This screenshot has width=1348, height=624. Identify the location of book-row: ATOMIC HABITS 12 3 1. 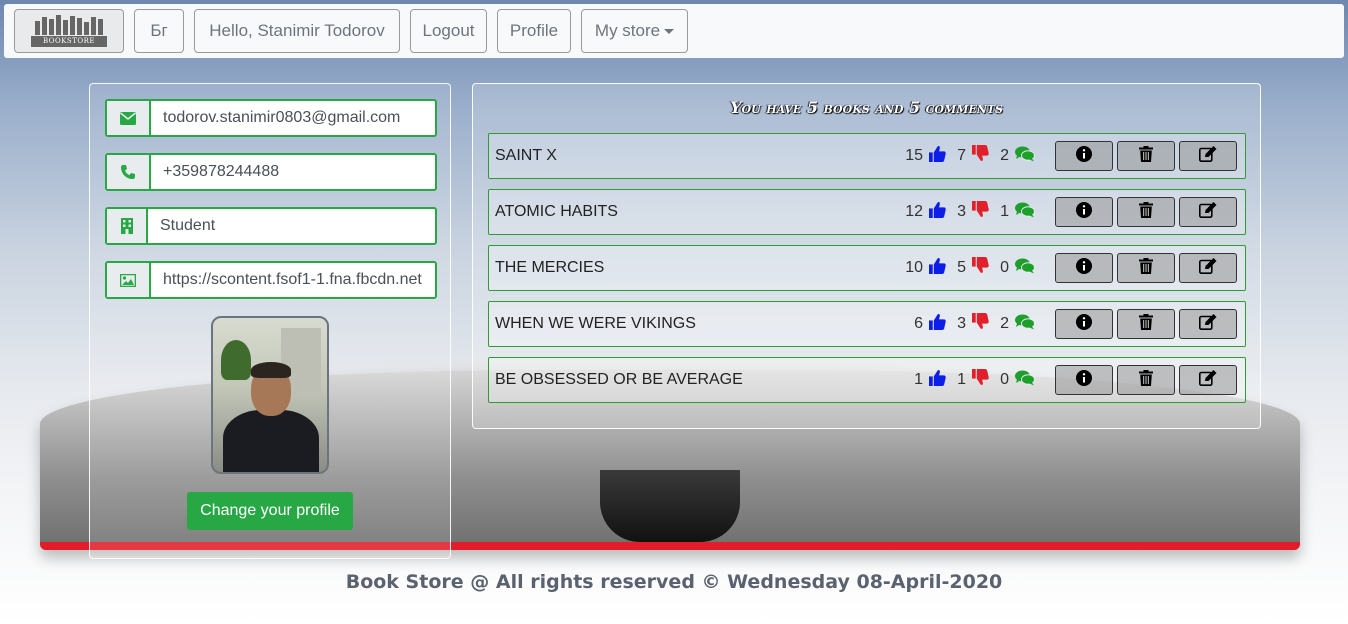
(867, 212).